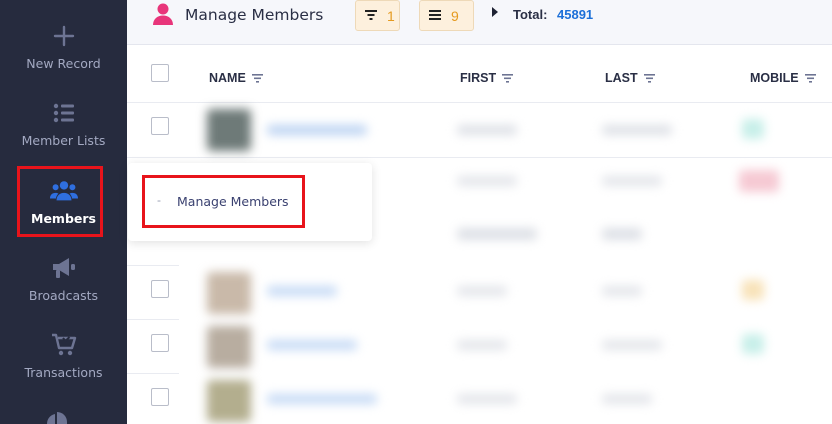 The image size is (832, 424). Describe the element at coordinates (63, 140) in the screenshot. I see `sidebar-item-label: Member Lists` at that location.